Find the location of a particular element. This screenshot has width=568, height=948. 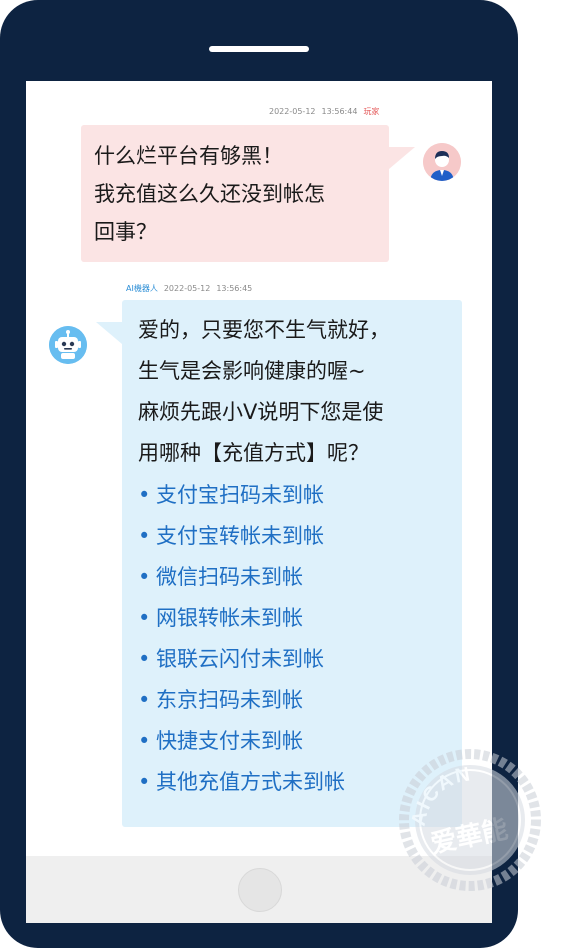

user-message-time: 13:56:44 is located at coordinates (339, 111).